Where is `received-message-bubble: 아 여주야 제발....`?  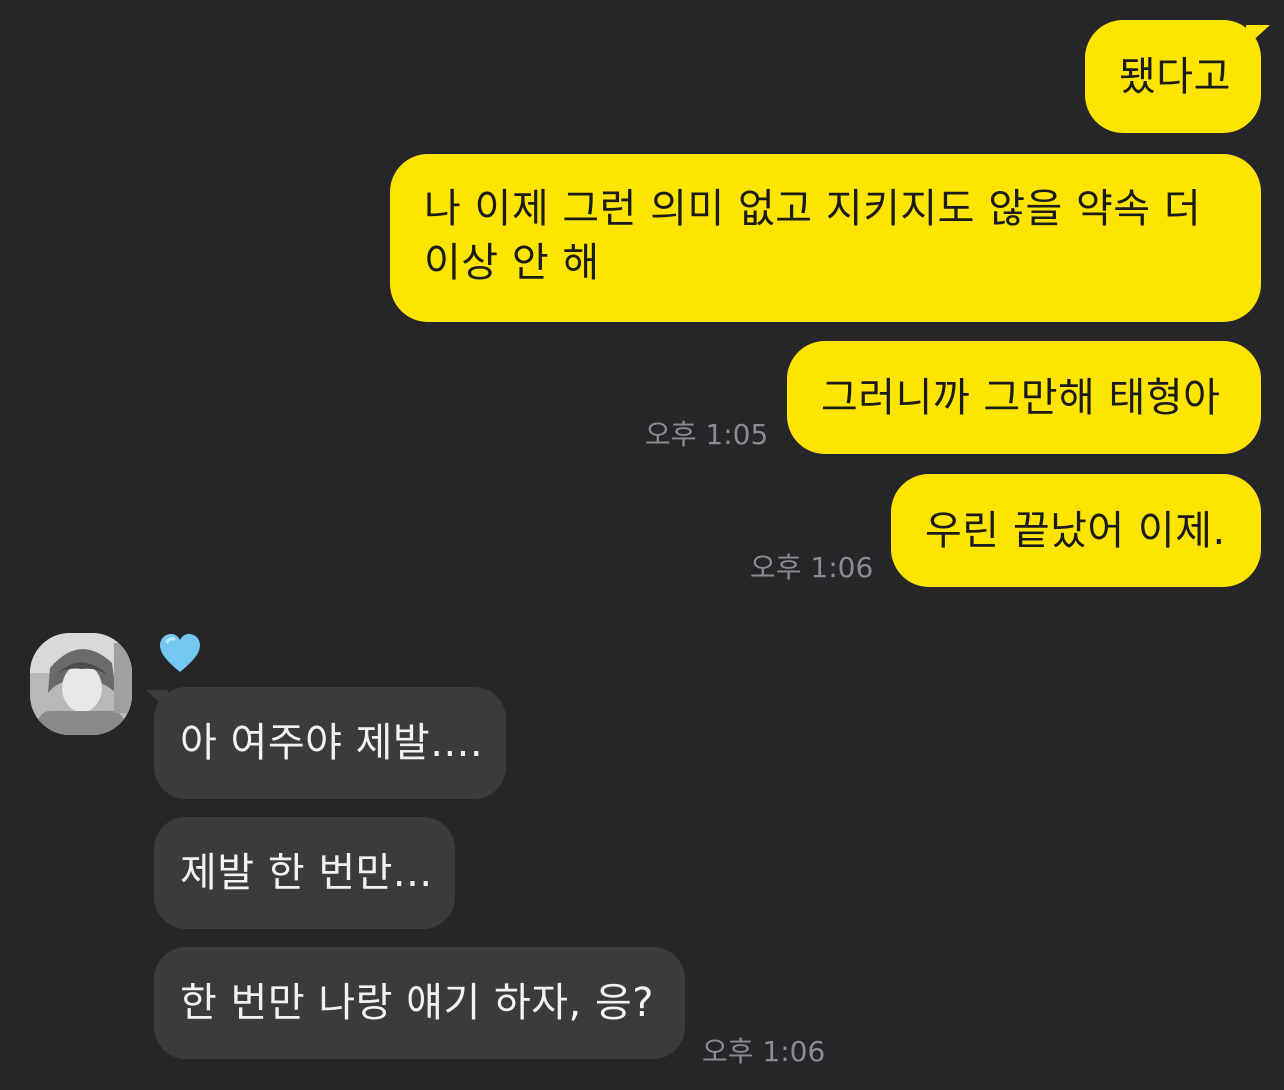 received-message-bubble: 아 여주야 제발.... is located at coordinates (330, 743).